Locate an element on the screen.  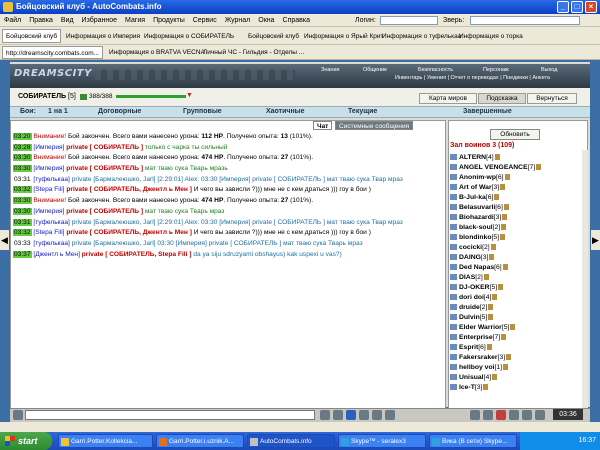
task-autocombats: AutoCombats.info is located at coordinates (291, 441).